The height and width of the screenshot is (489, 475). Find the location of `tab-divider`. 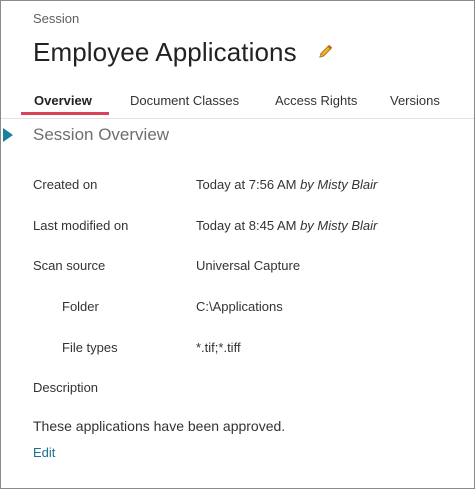

tab-divider is located at coordinates (237, 118).